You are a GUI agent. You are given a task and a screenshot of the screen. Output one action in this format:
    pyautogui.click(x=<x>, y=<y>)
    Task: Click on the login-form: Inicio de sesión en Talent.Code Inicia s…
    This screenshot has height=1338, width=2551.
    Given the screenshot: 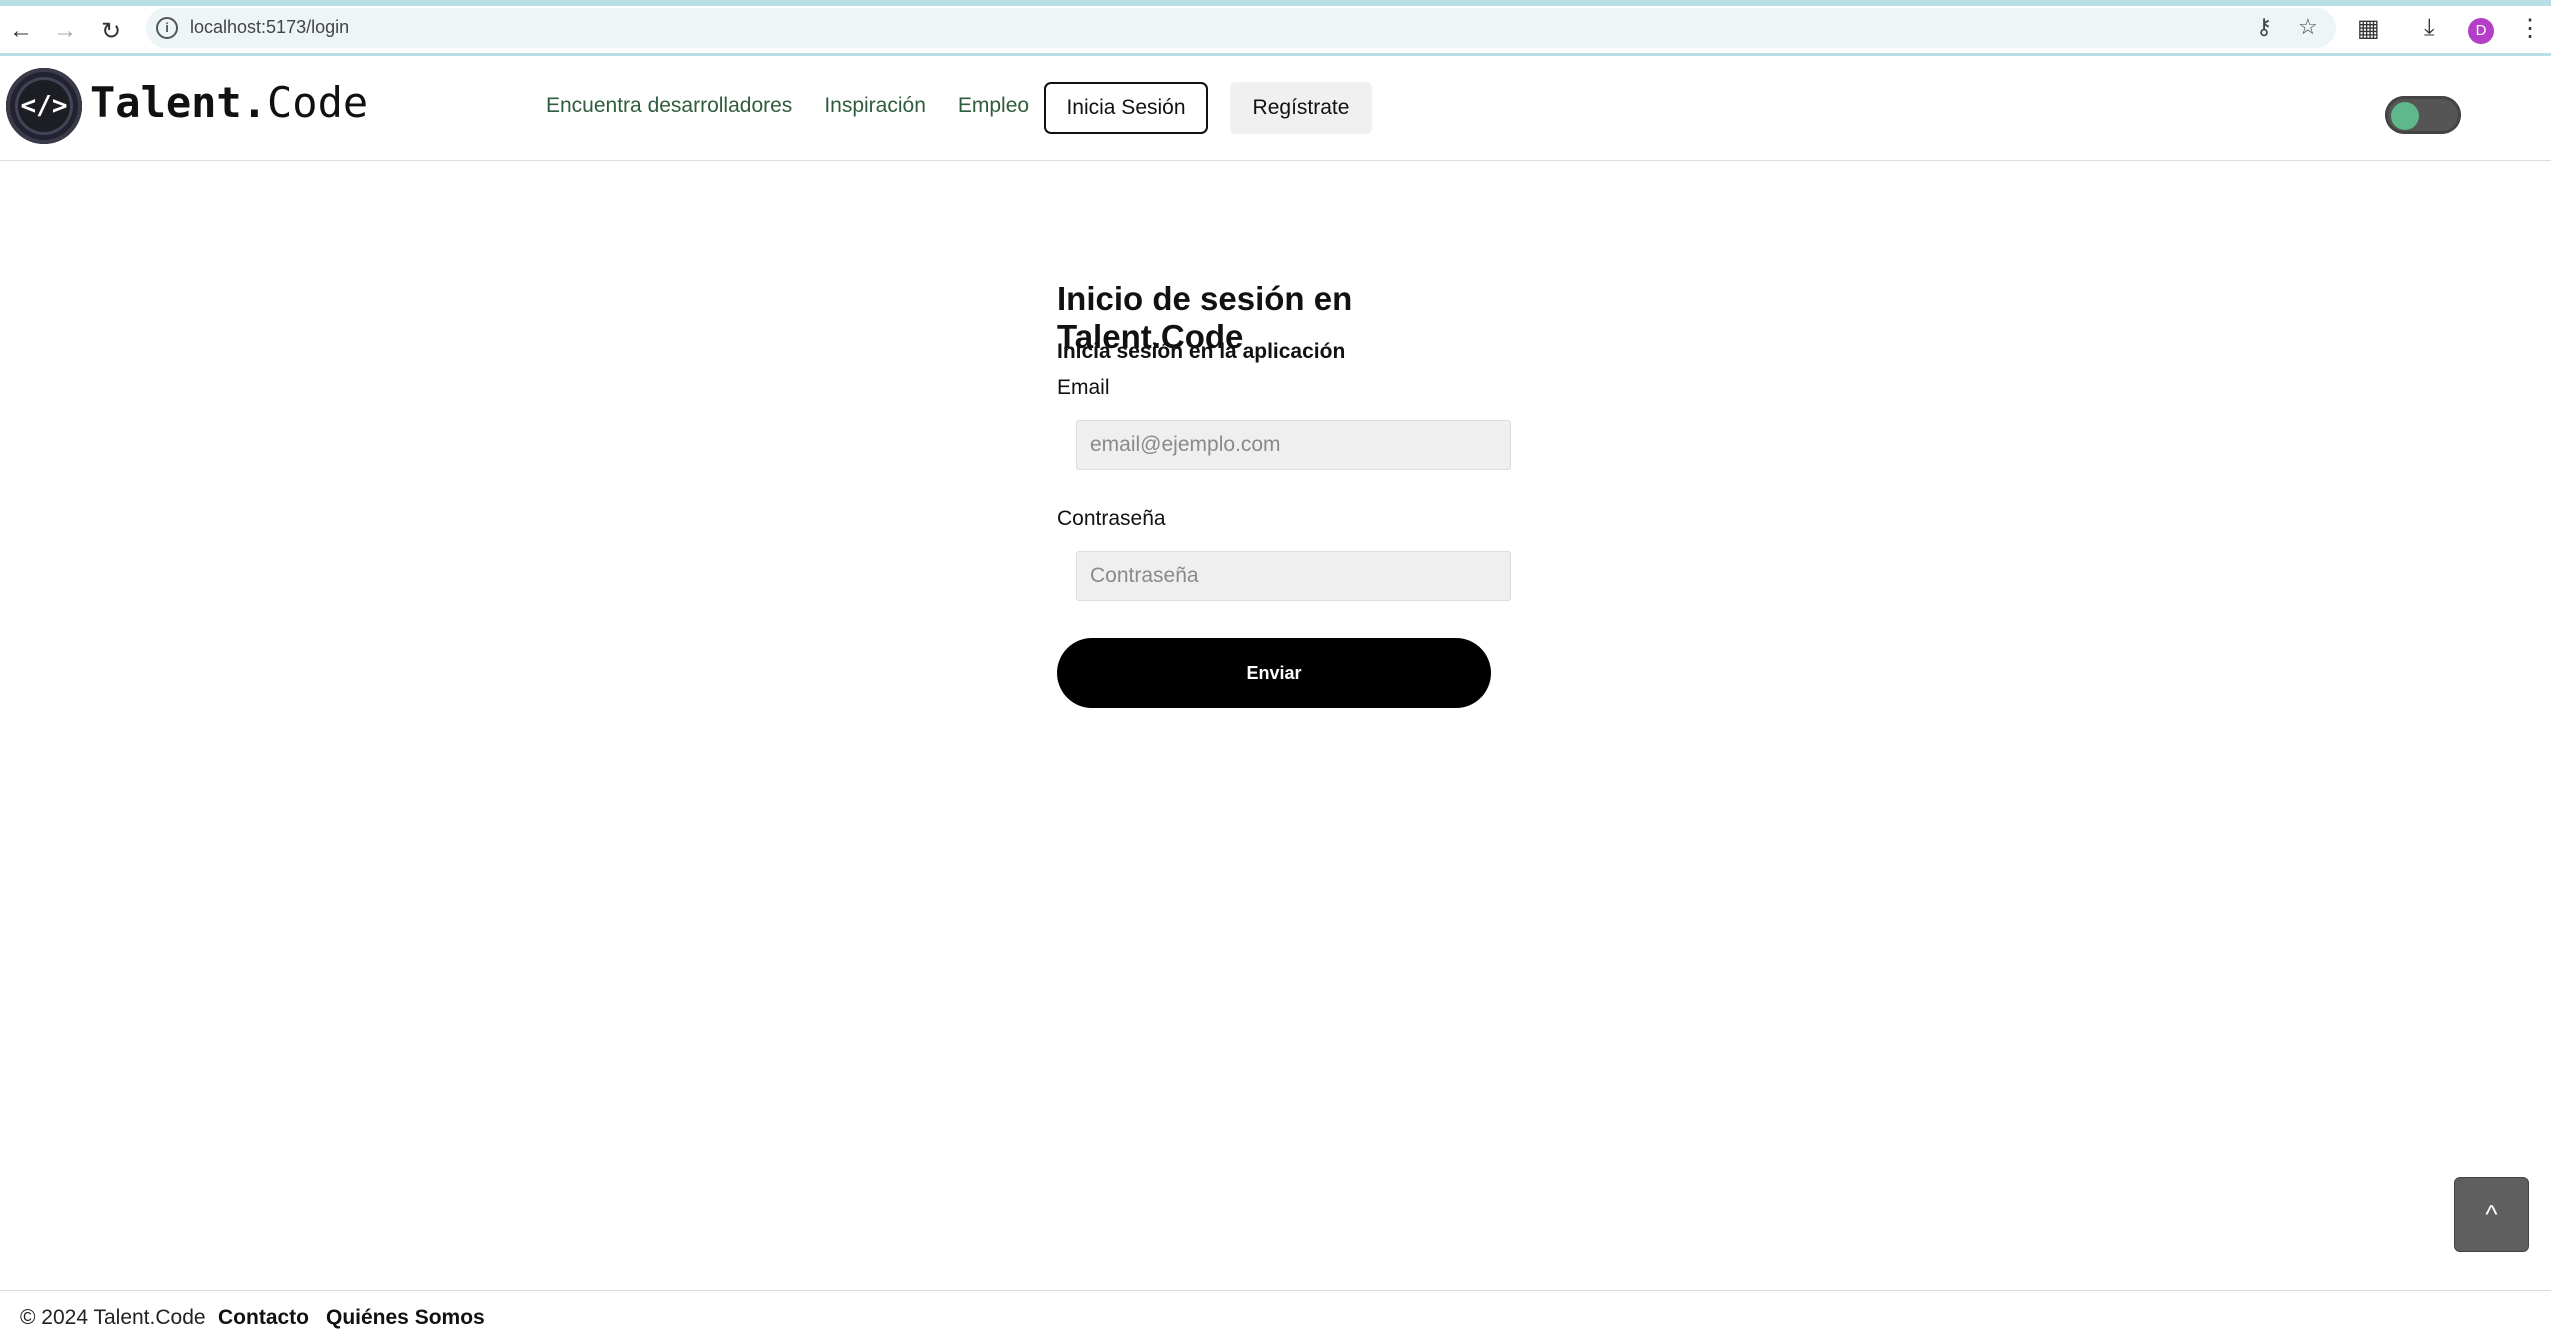 What is the action you would take?
    pyautogui.click(x=1287, y=494)
    